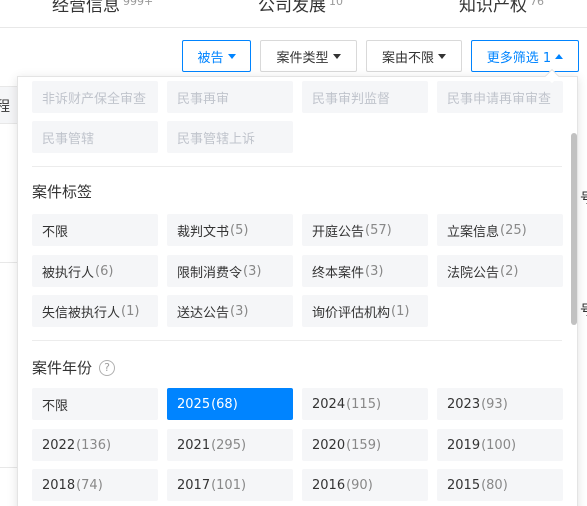 The image size is (587, 506). I want to click on case-year-option: 2020 (159), so click(365, 445).